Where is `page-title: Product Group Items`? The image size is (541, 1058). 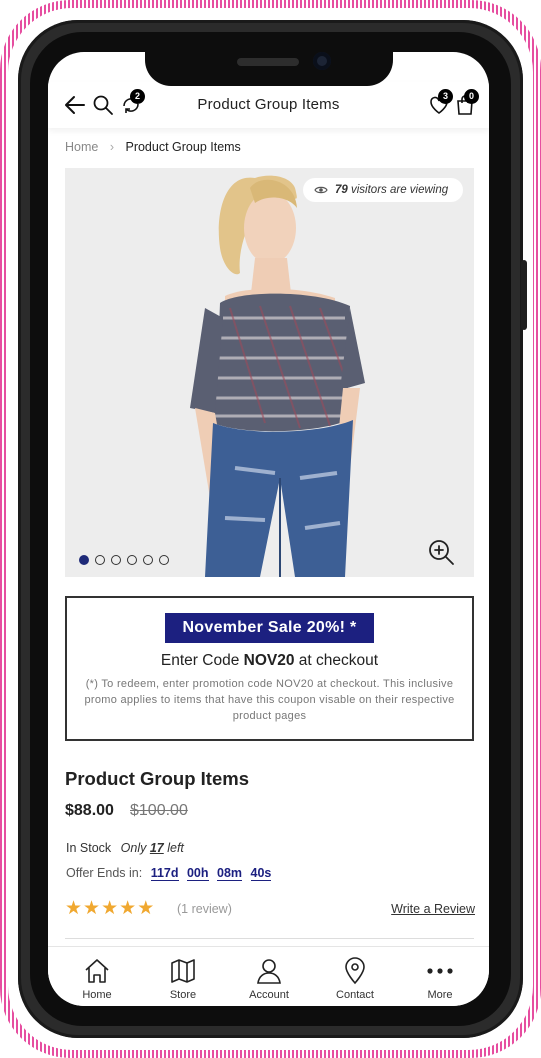
page-title: Product Group Items is located at coordinates (268, 104).